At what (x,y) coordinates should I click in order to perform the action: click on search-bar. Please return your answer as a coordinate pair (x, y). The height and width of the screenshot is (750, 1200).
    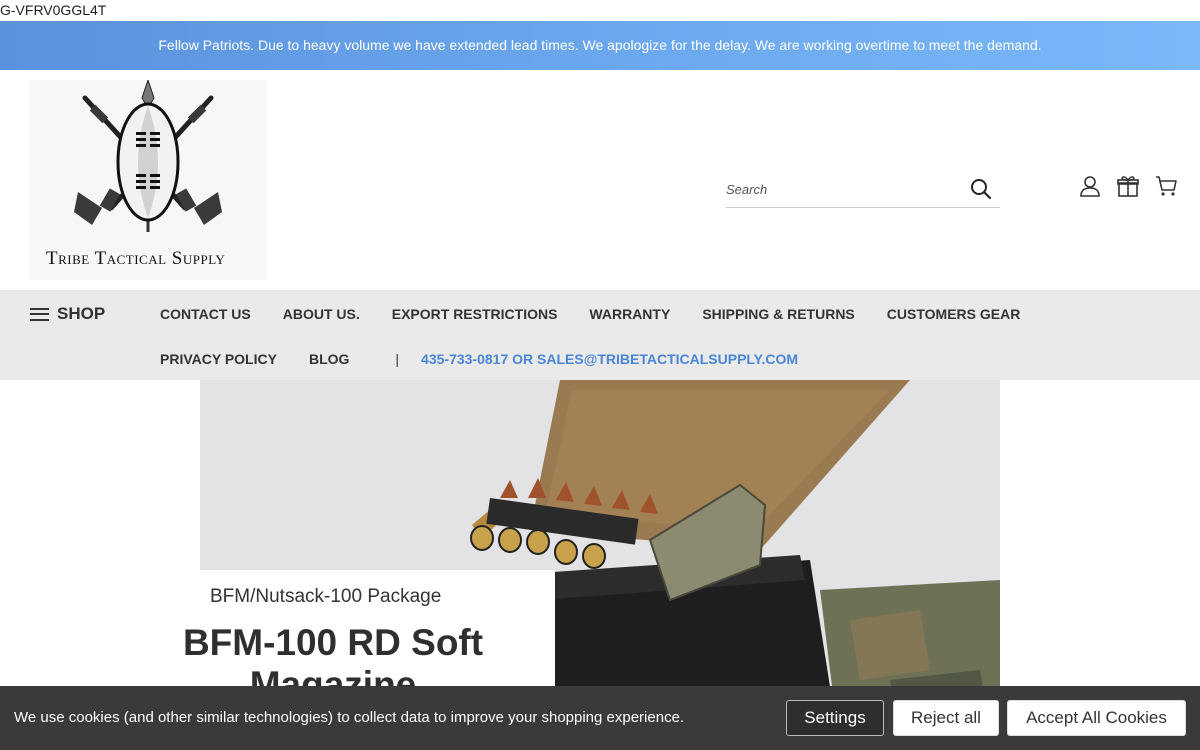
    Looking at the image, I should click on (863, 189).